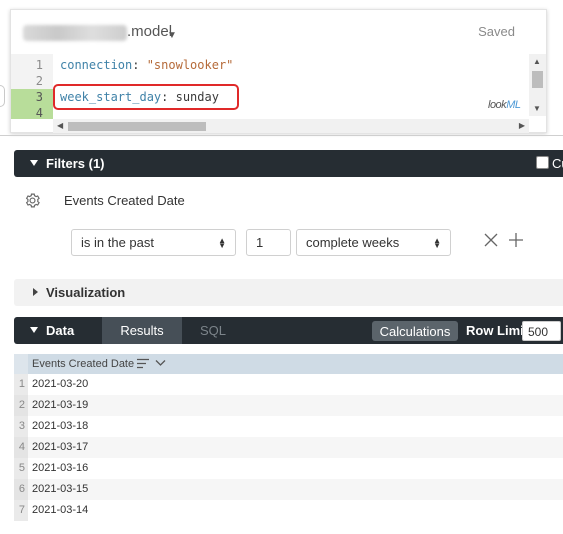 The height and width of the screenshot is (534, 563). Describe the element at coordinates (491, 240) in the screenshot. I see `close-icon` at that location.